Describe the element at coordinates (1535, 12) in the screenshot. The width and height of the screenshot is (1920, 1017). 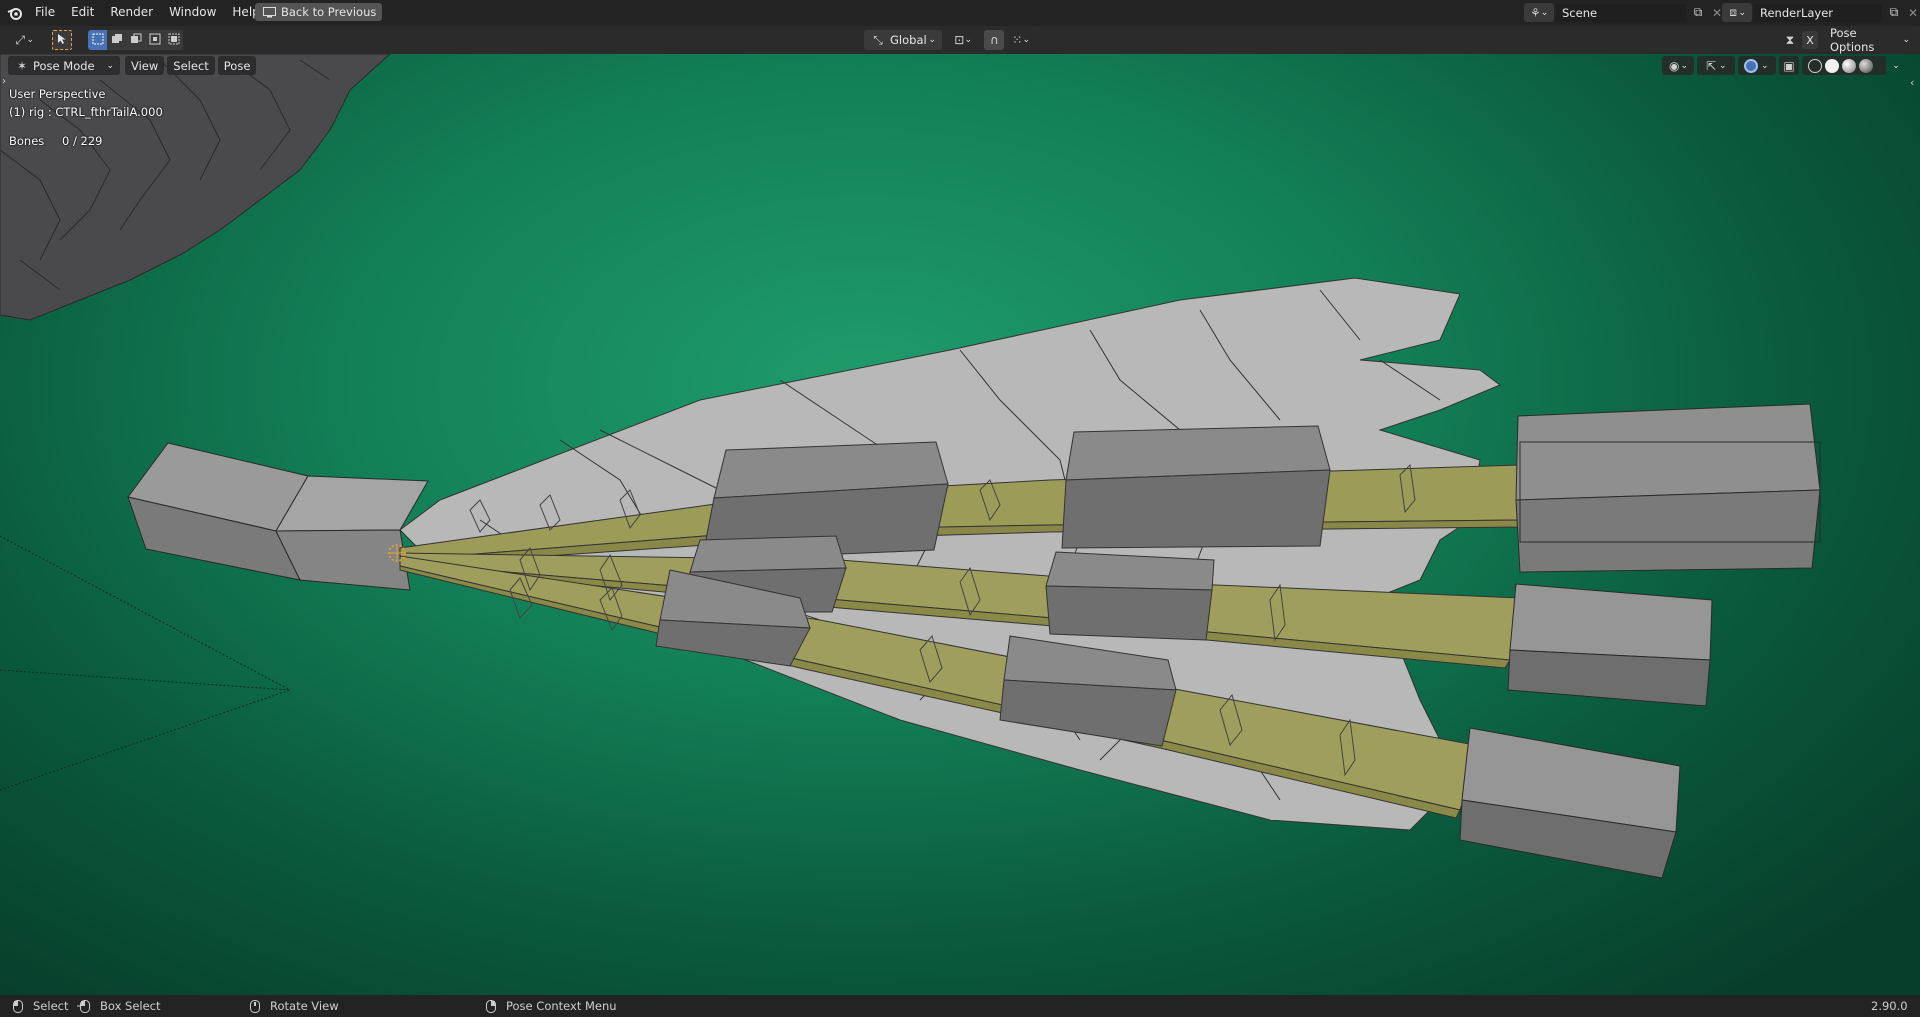
I see `scene-icon: ⚘` at that location.